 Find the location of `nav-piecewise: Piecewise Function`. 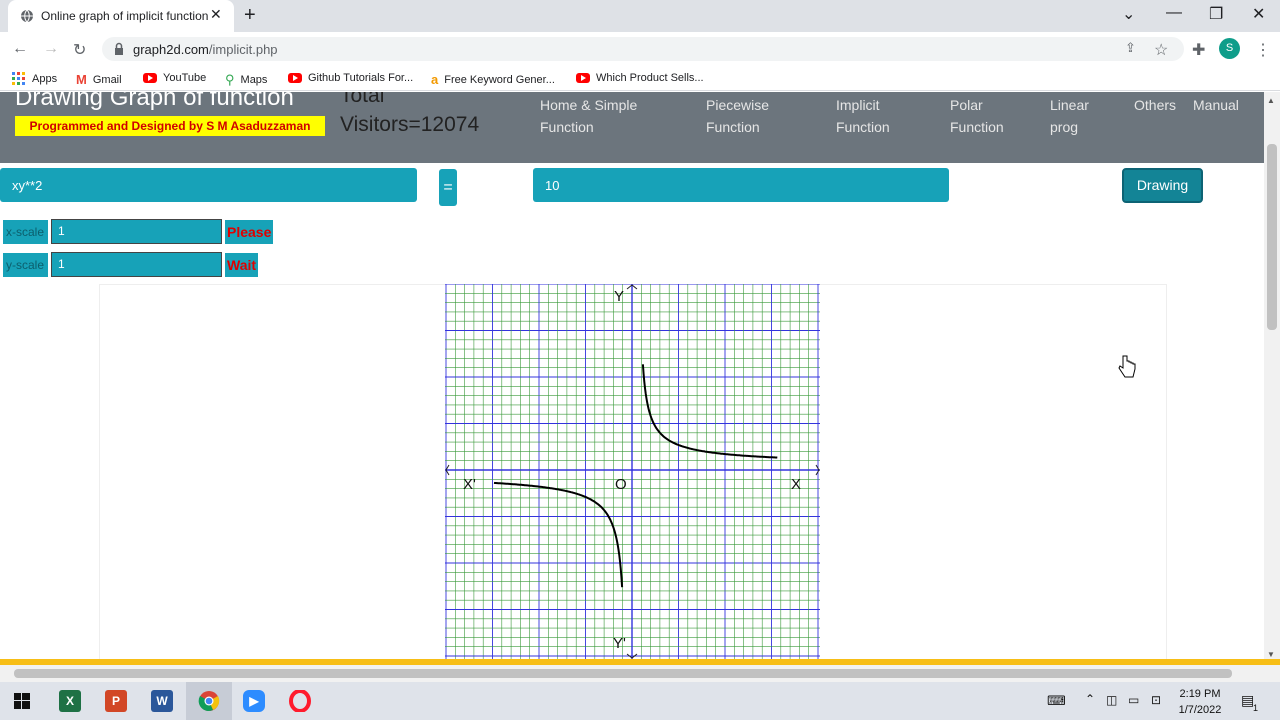

nav-piecewise: Piecewise Function is located at coordinates (737, 116).